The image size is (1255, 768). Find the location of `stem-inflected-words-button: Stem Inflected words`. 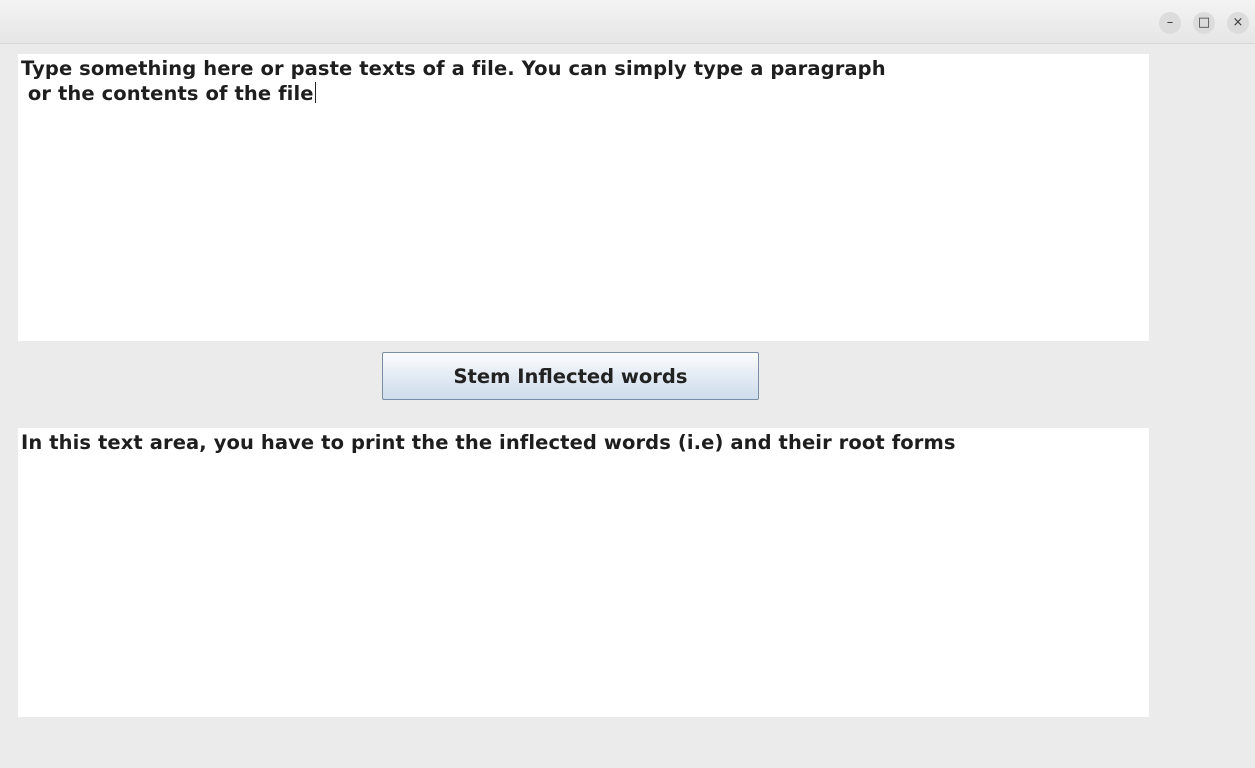

stem-inflected-words-button: Stem Inflected words is located at coordinates (570, 376).